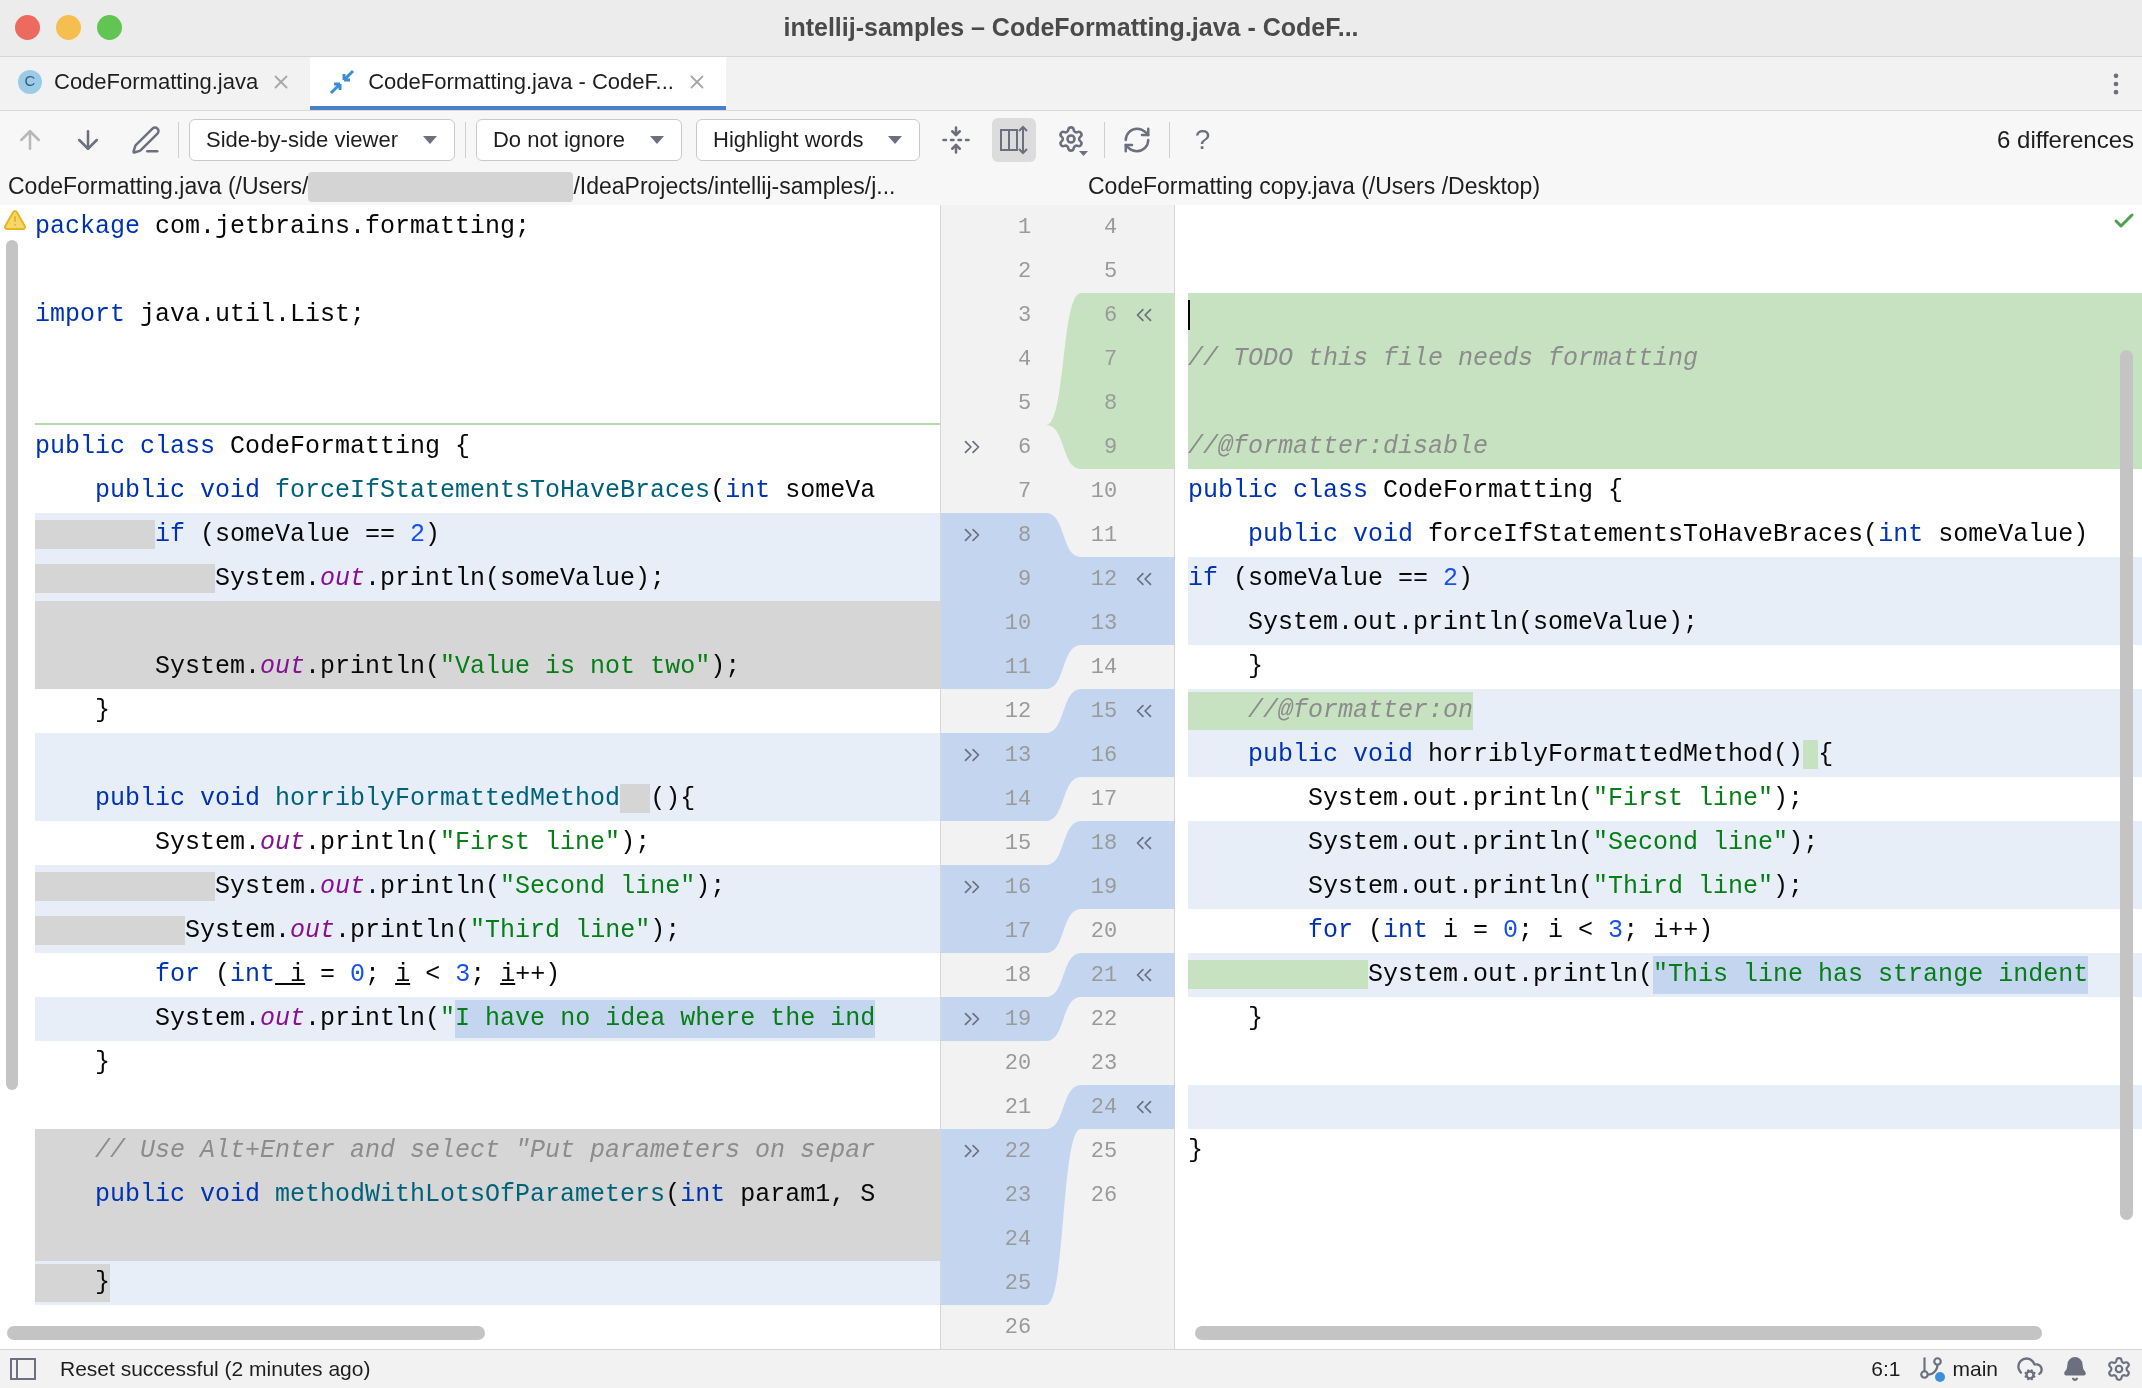 This screenshot has width=2142, height=1388. Describe the element at coordinates (23, 1369) in the screenshot. I see `panel-icon` at that location.